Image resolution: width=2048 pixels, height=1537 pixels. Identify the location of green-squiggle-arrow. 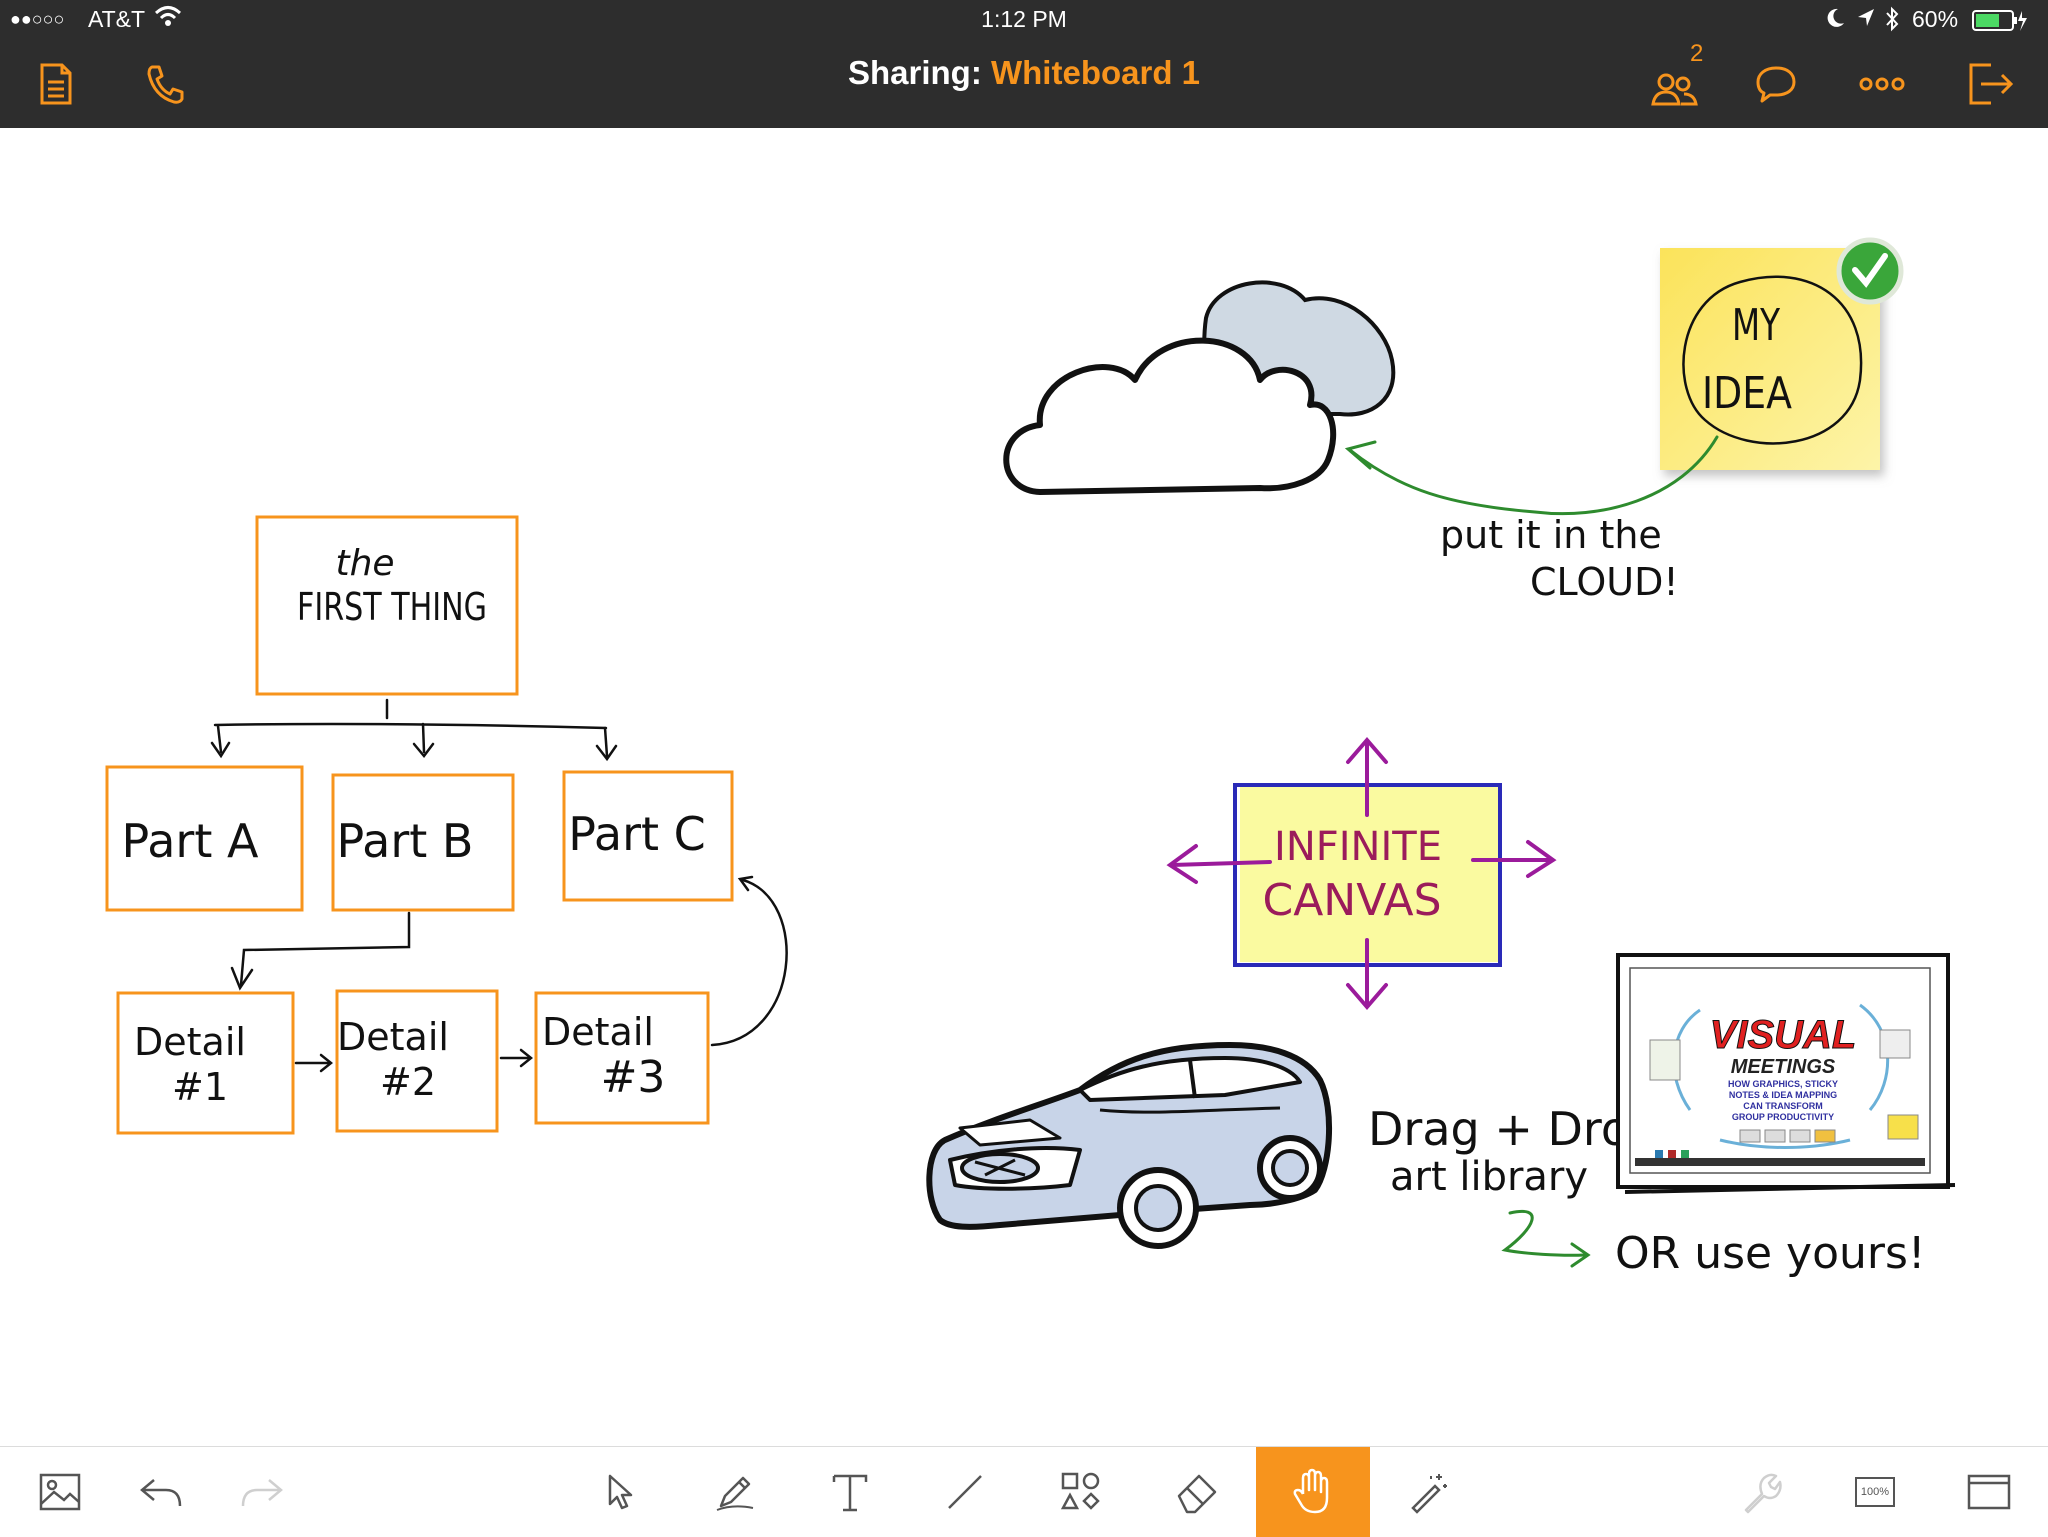
(1546, 1238).